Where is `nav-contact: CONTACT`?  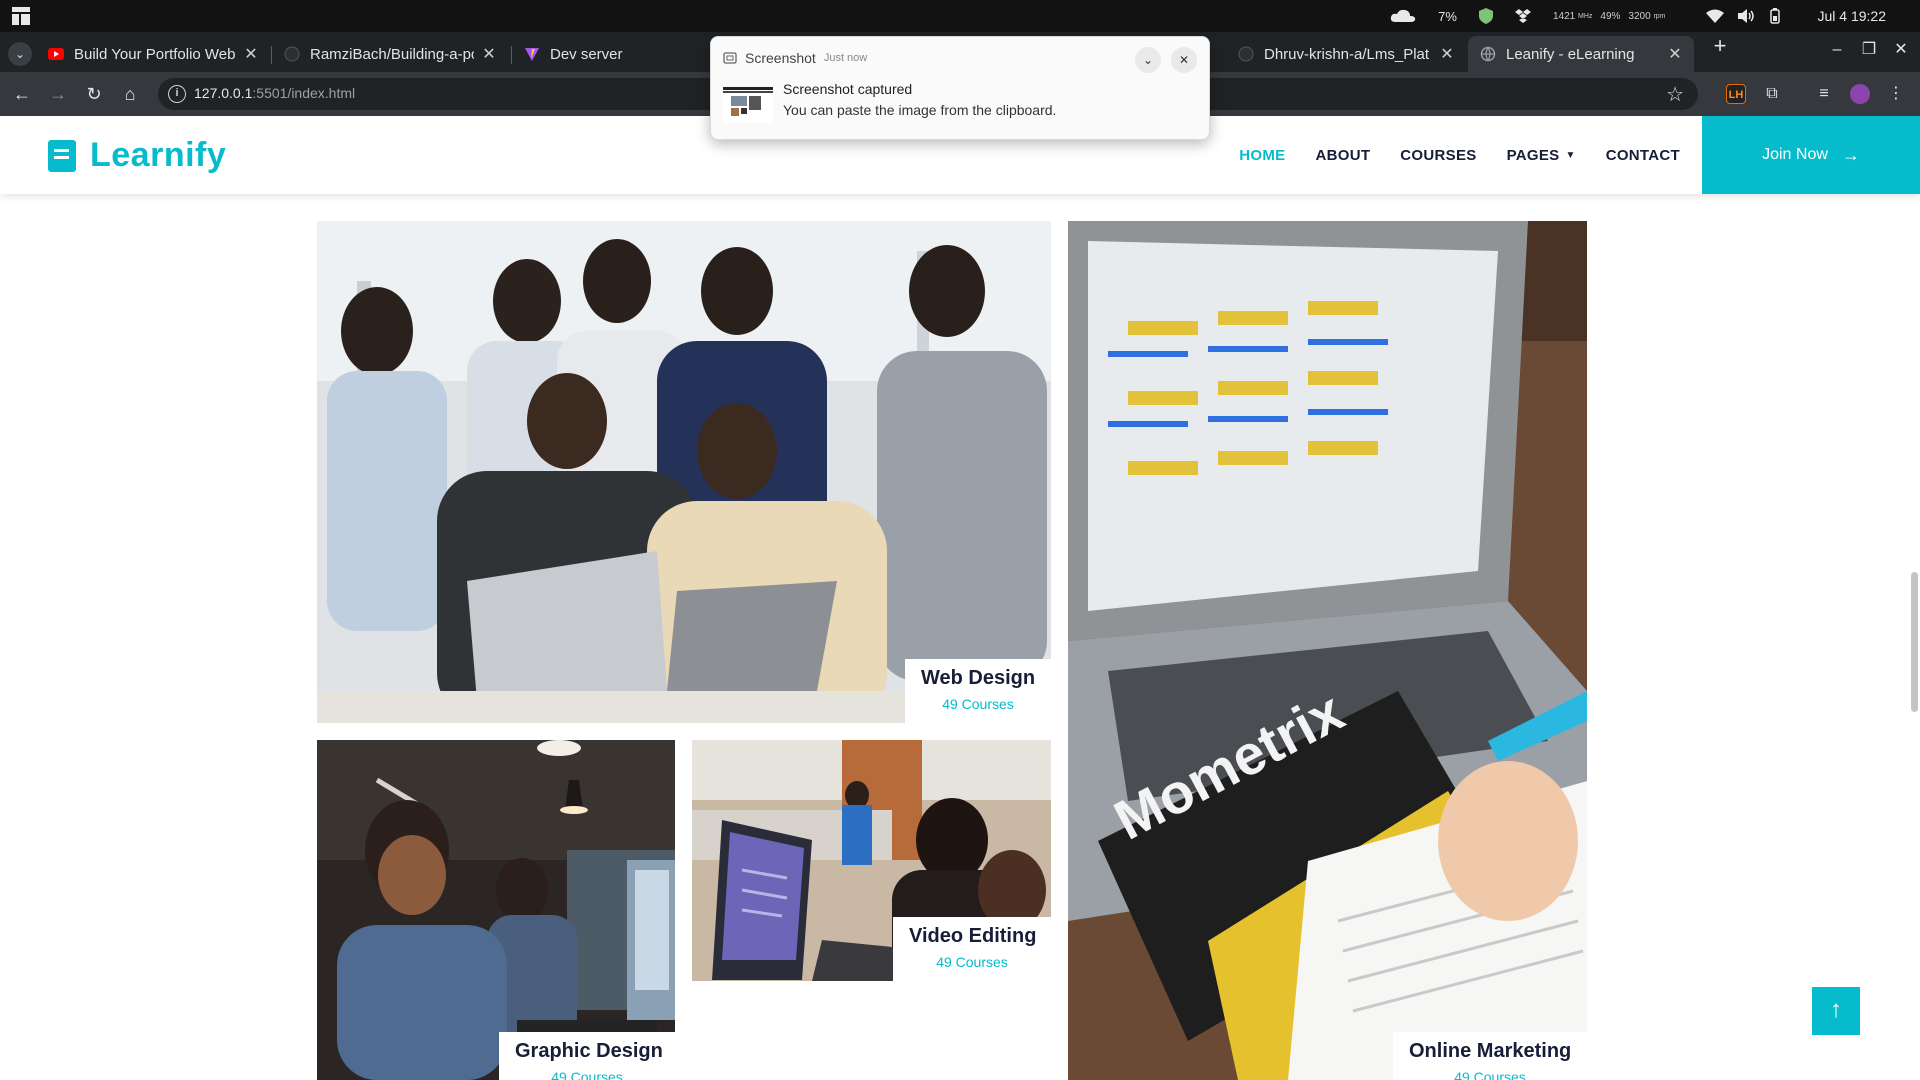 nav-contact: CONTACT is located at coordinates (1643, 155).